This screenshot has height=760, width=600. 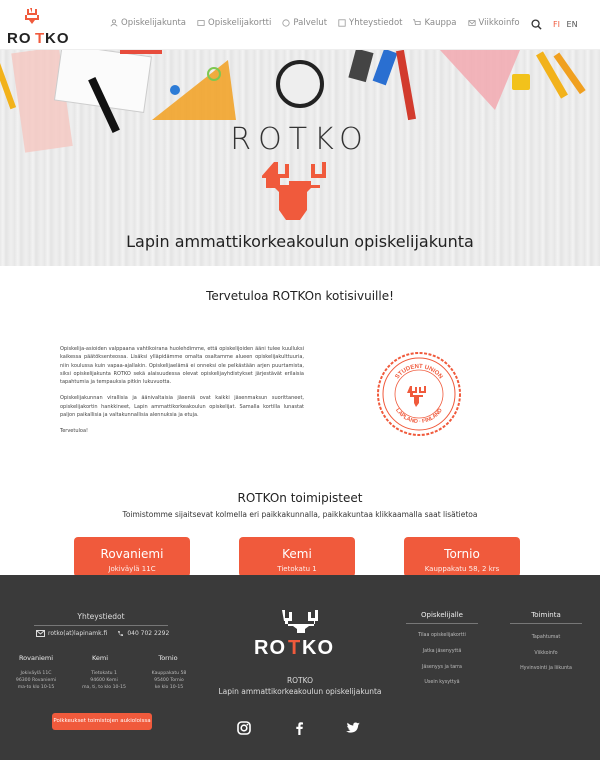 I want to click on footer-city-line: 94600 Kemi, so click(x=104, y=680).